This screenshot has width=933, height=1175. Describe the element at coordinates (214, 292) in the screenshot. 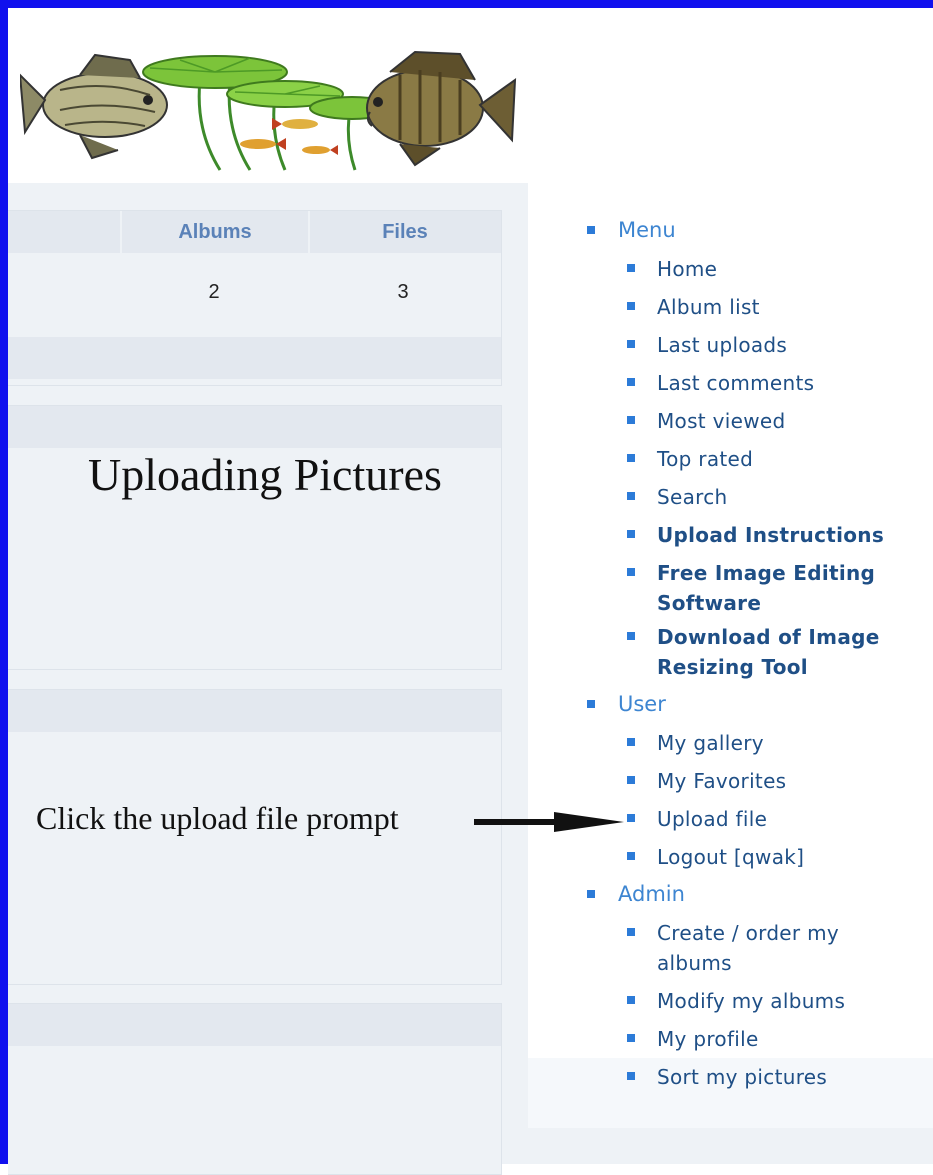

I see `albums-count: 2` at that location.